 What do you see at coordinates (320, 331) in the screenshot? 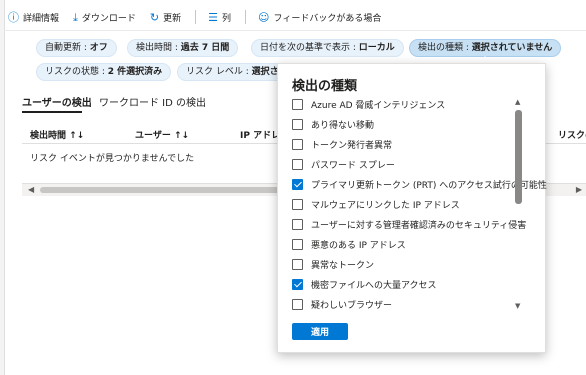
I see `apply-button: 適用` at bounding box center [320, 331].